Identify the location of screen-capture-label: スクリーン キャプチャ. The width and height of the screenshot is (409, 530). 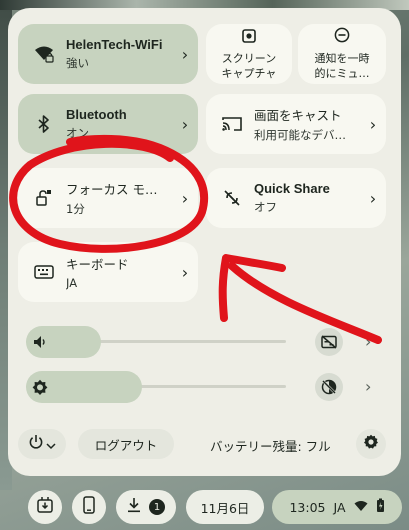
(249, 65).